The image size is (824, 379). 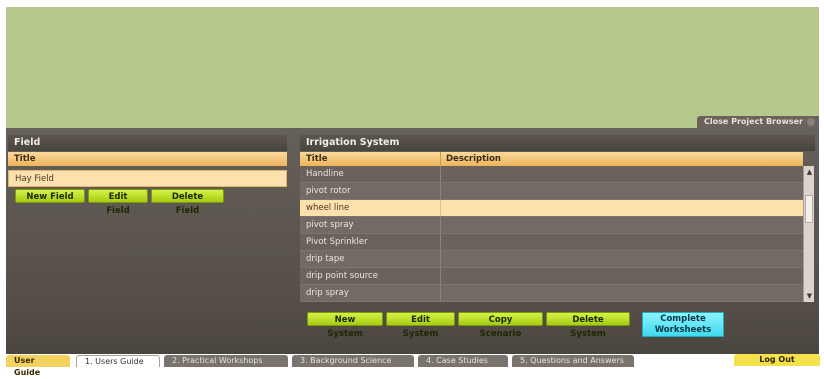 I want to click on field-panel-header: Field, so click(x=147, y=143).